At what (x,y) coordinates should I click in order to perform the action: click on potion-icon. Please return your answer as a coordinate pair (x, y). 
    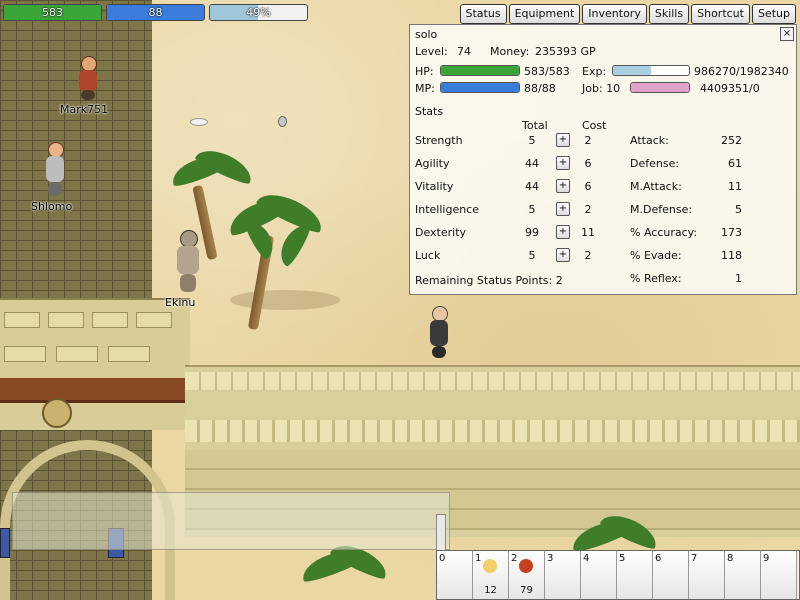
    Looking at the image, I should click on (490, 566).